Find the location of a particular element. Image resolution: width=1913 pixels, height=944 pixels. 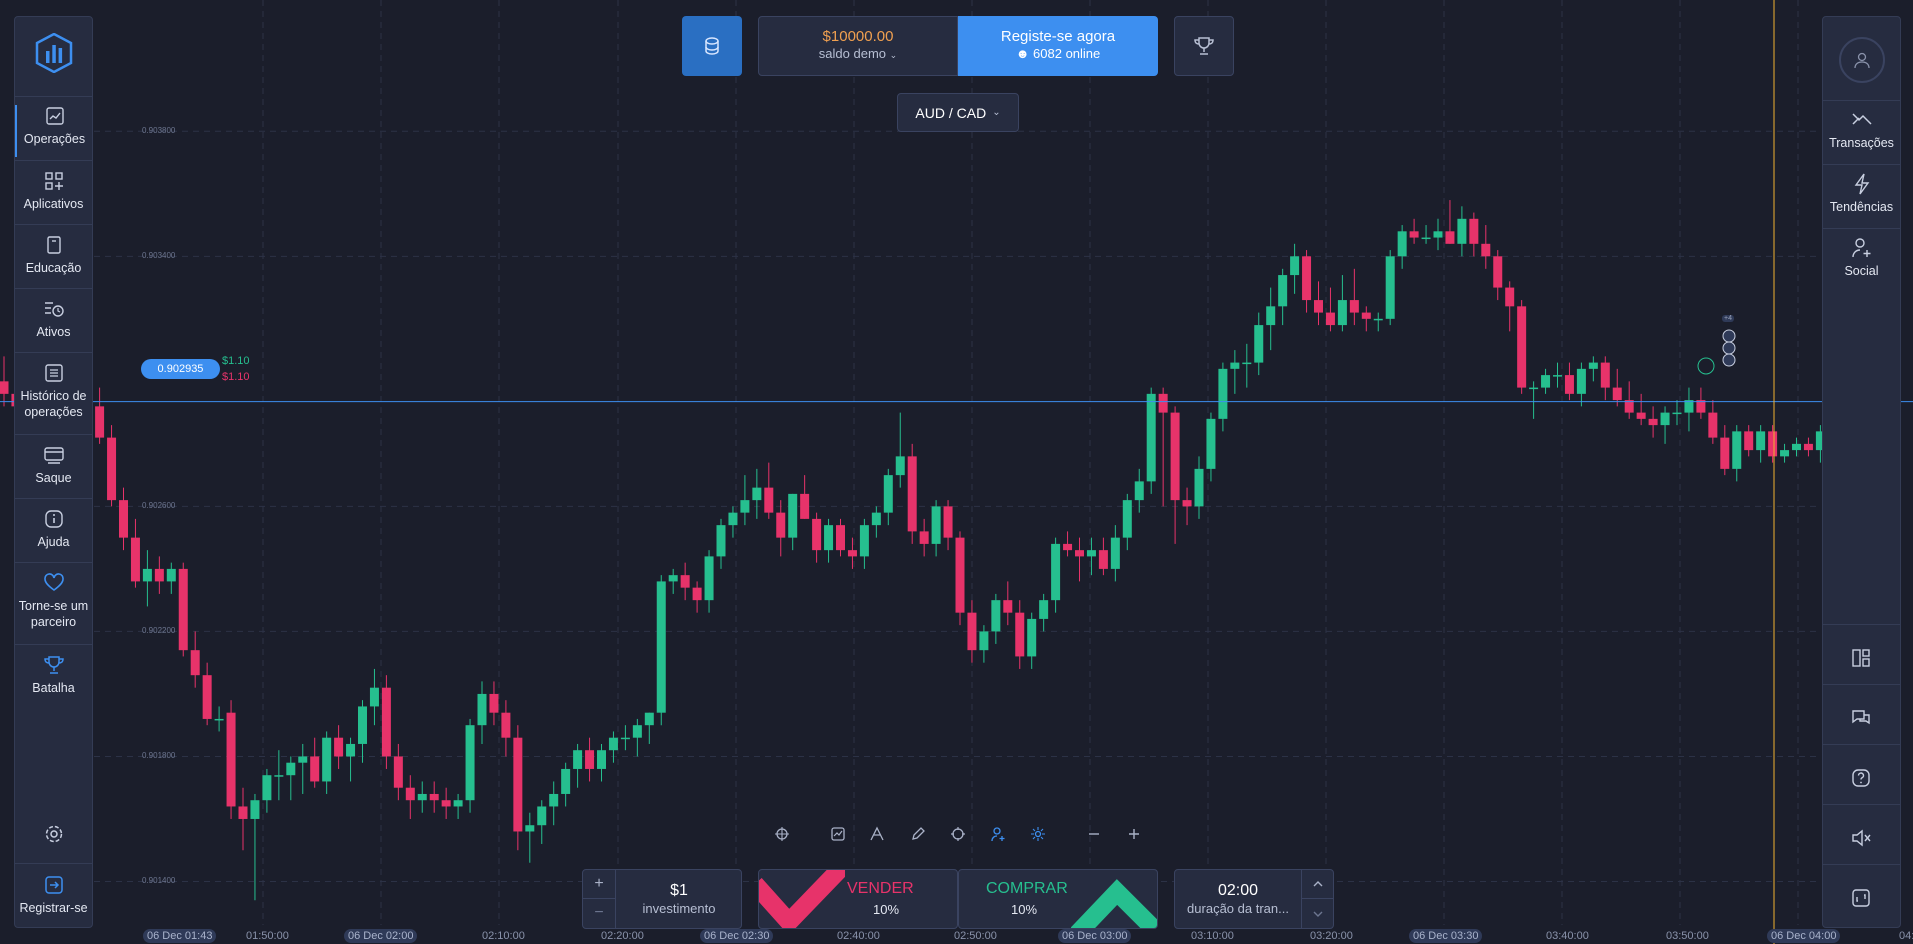

nav-apps: Aplicativos is located at coordinates (53, 196).